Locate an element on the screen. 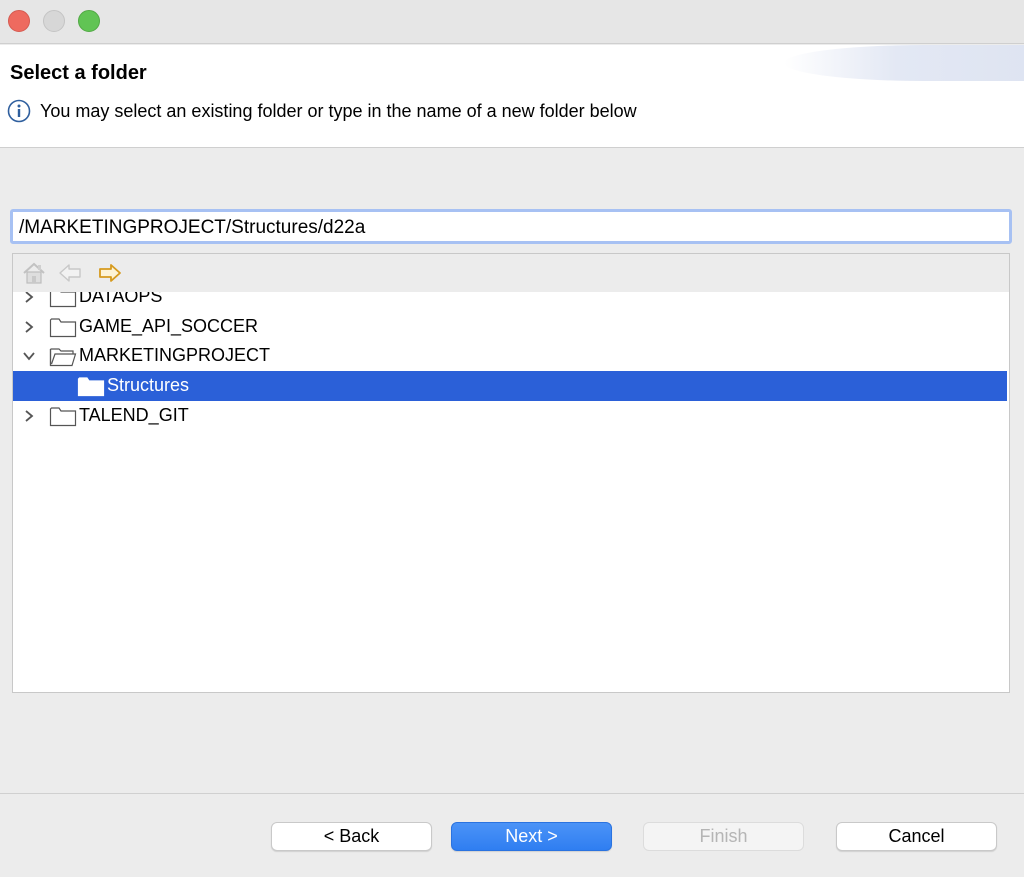 This screenshot has height=877, width=1024. tree-item-marketingproject: MARKETINGPROJECT is located at coordinates (510, 356).